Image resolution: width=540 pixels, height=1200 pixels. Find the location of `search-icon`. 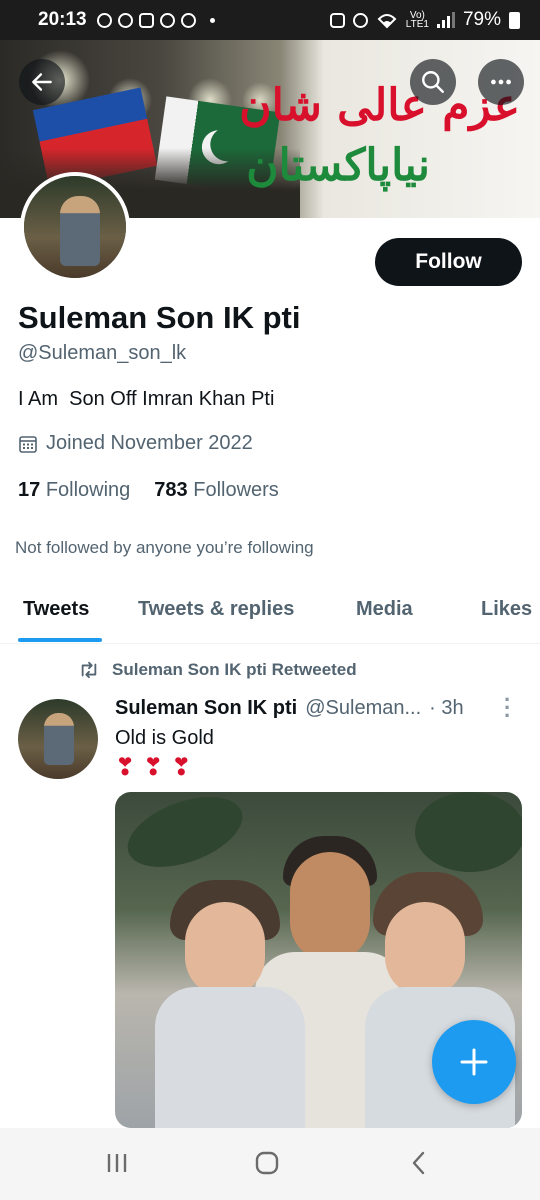

search-icon is located at coordinates (433, 82).